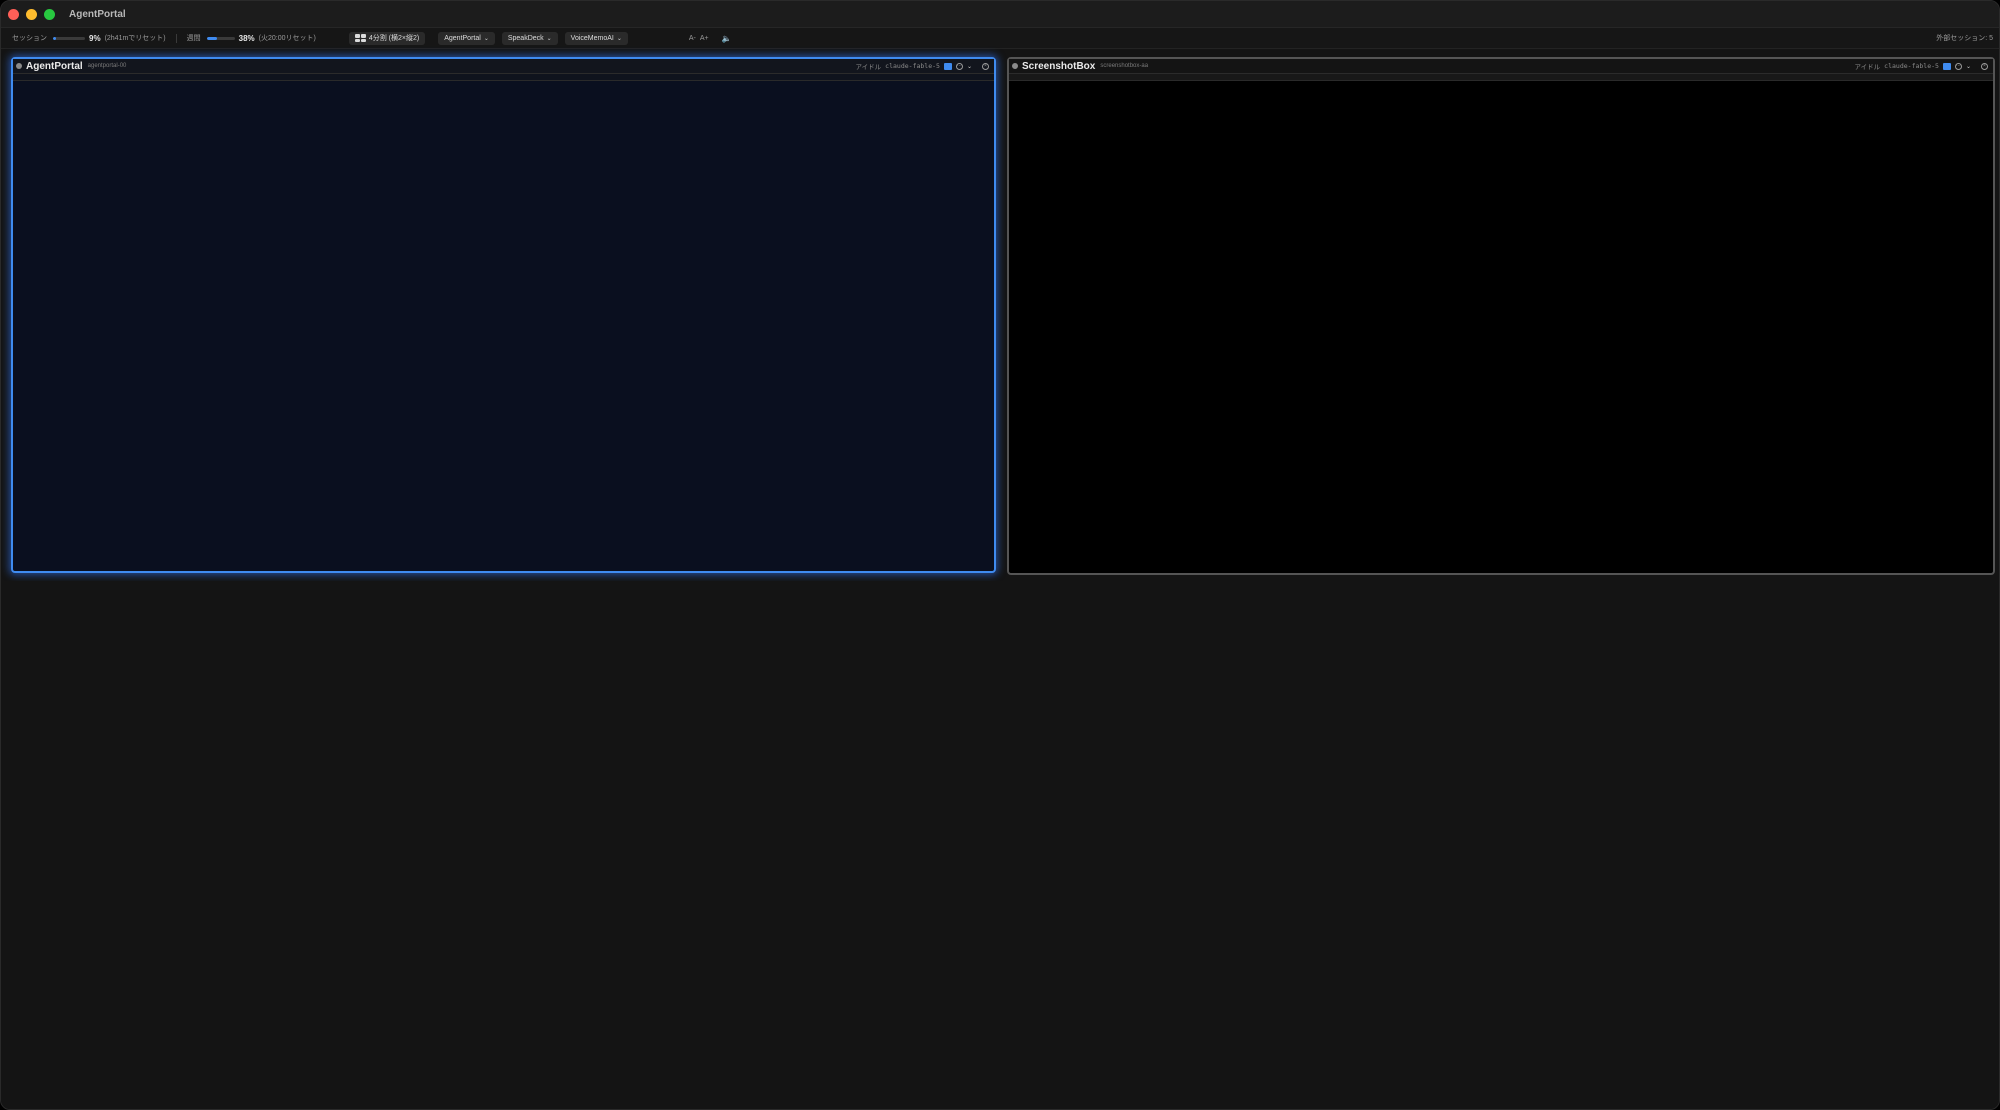  Describe the element at coordinates (193, 38) in the screenshot. I see `weekly-label: 週間` at that location.